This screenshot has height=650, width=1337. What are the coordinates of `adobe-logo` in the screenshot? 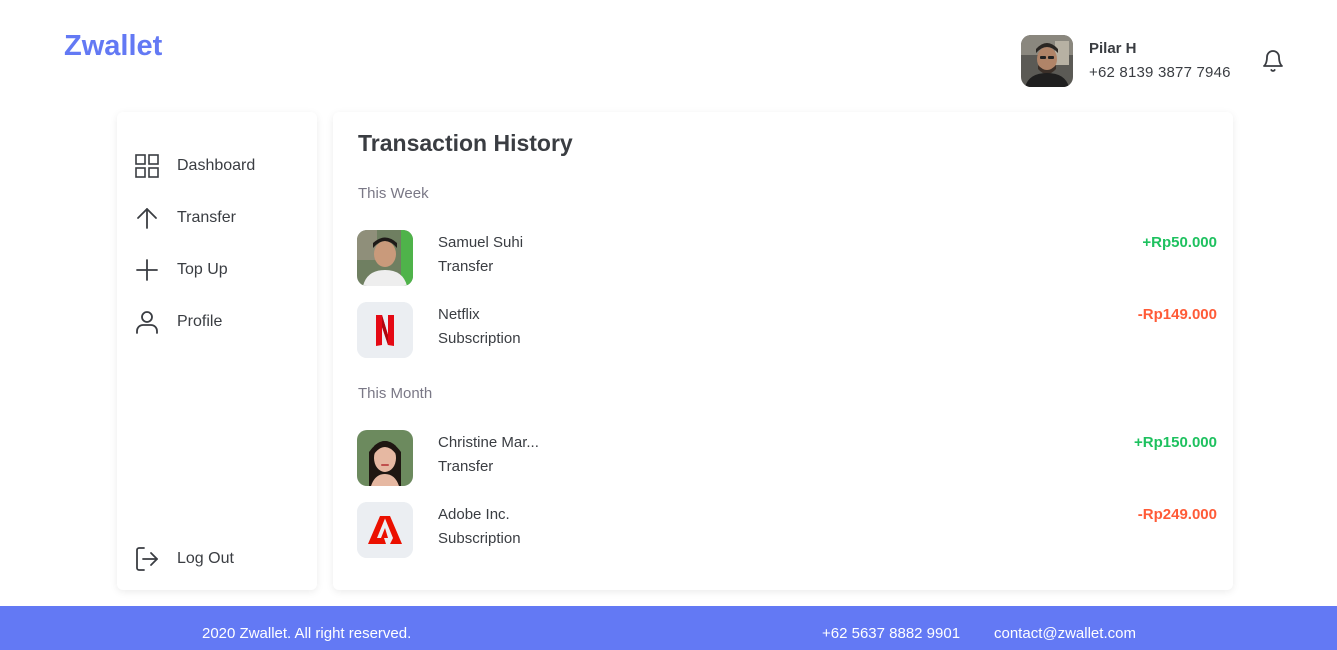 It's located at (385, 530).